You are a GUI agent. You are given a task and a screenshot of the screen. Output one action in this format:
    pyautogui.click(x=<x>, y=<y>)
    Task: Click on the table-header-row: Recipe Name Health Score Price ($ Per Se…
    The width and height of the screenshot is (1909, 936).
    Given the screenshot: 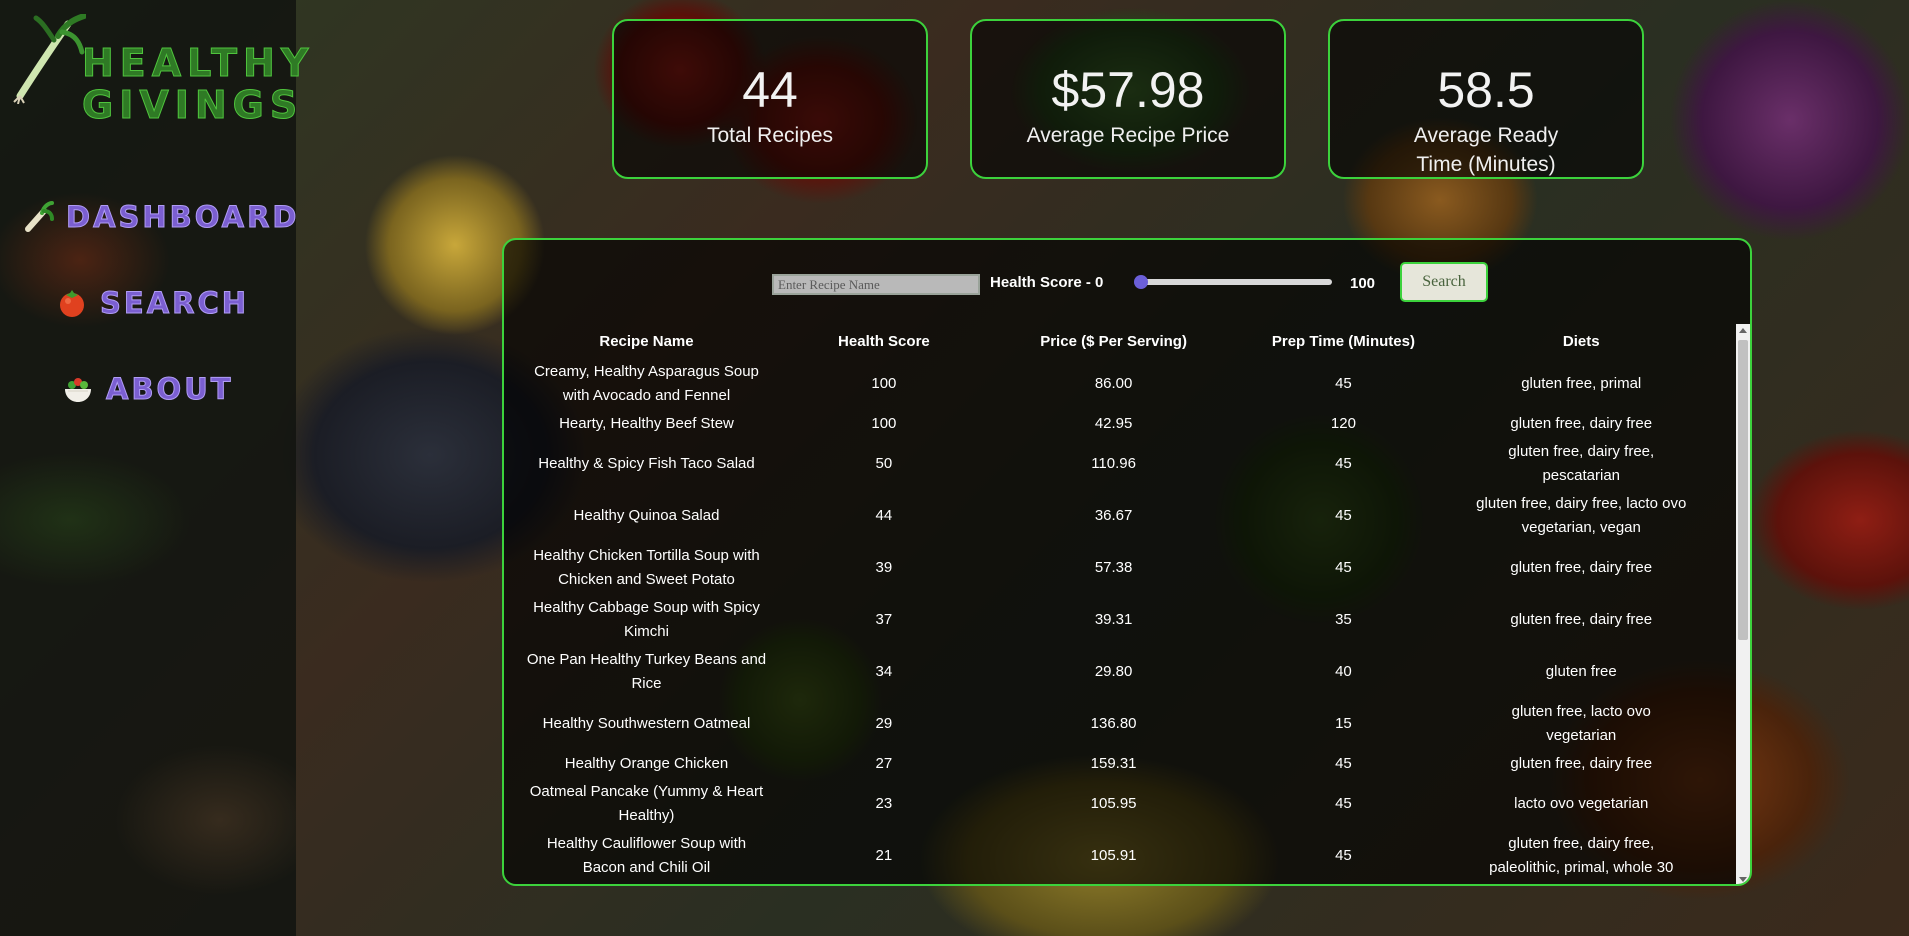 What is the action you would take?
    pyautogui.click(x=1114, y=341)
    